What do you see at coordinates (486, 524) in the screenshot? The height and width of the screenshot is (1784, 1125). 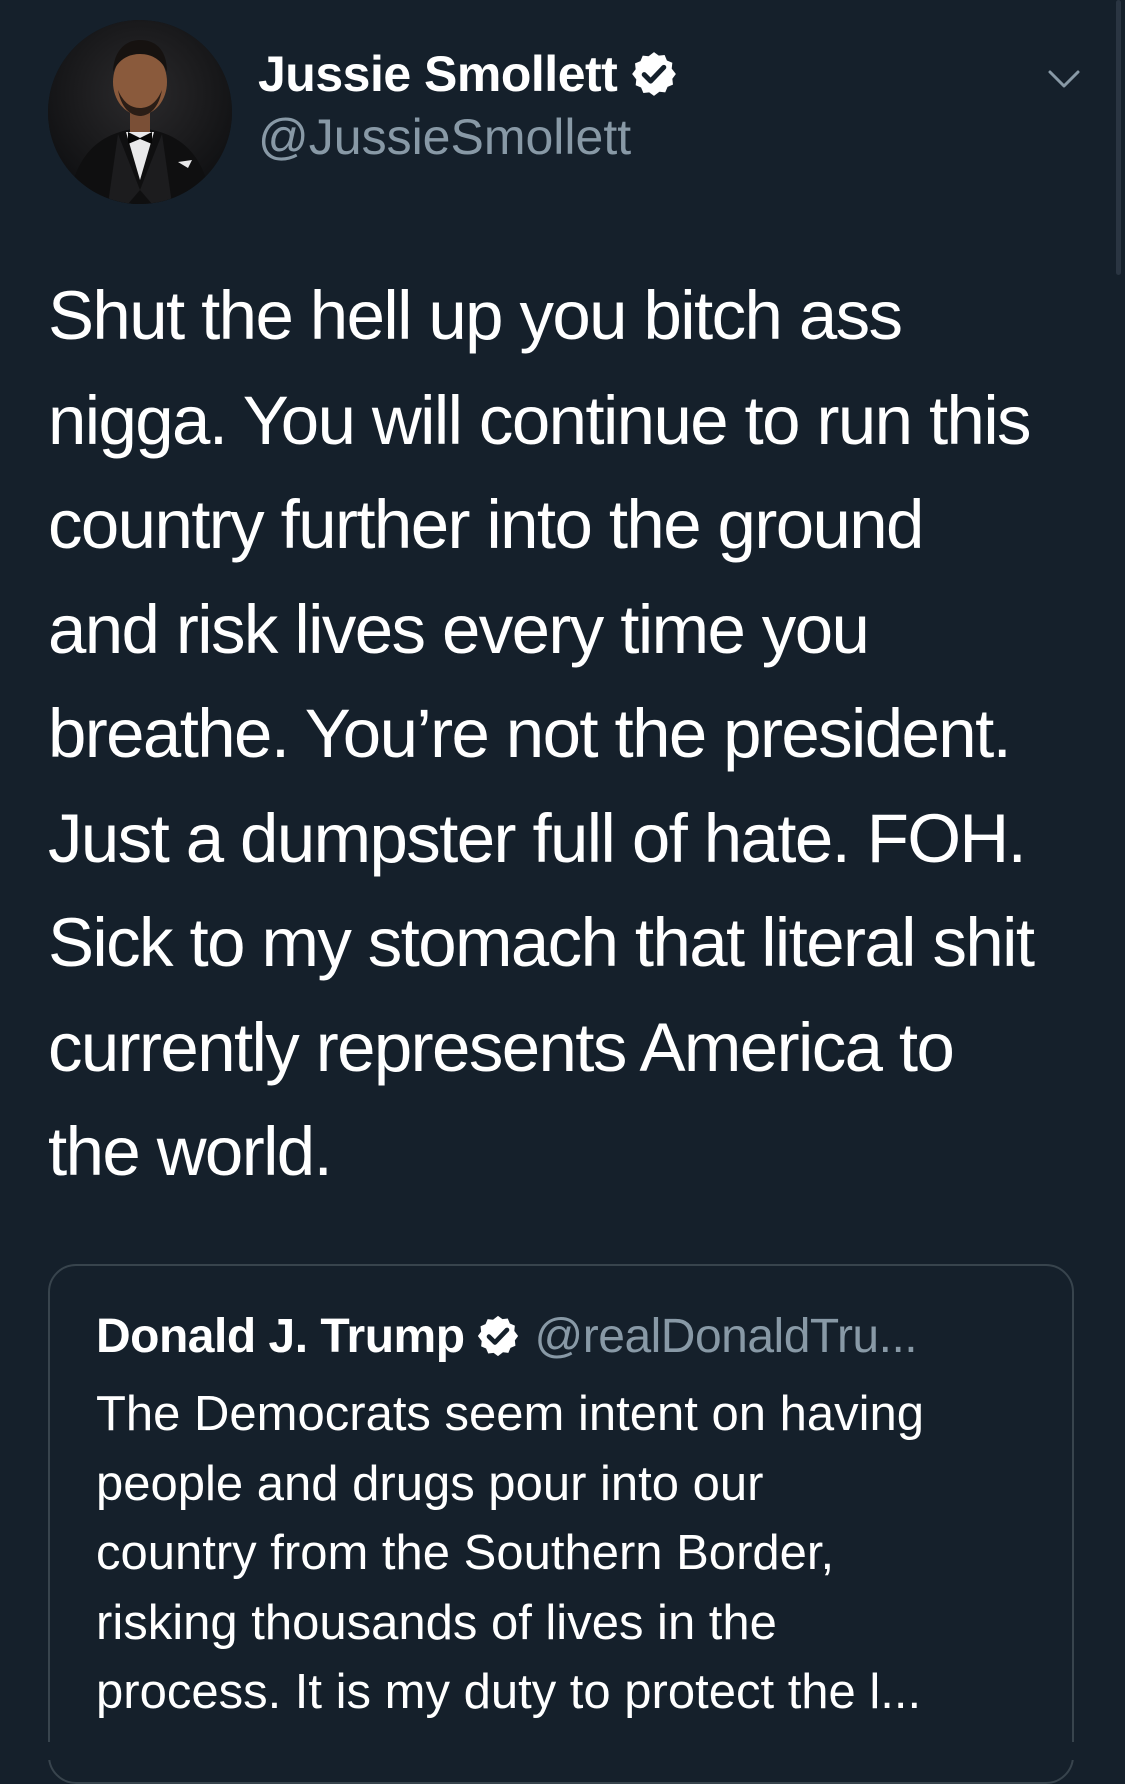 I see `tweet-text-line: country further into the ground` at bounding box center [486, 524].